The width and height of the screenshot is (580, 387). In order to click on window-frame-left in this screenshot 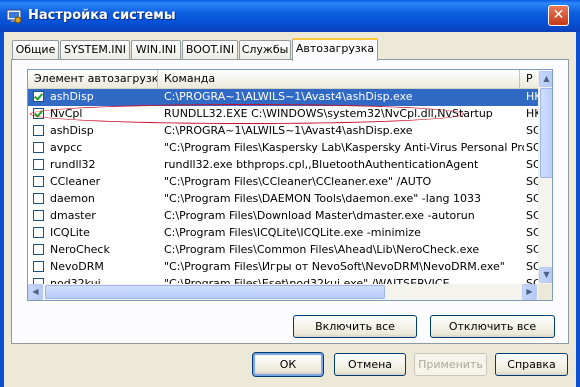, I will do `click(2, 209)`.